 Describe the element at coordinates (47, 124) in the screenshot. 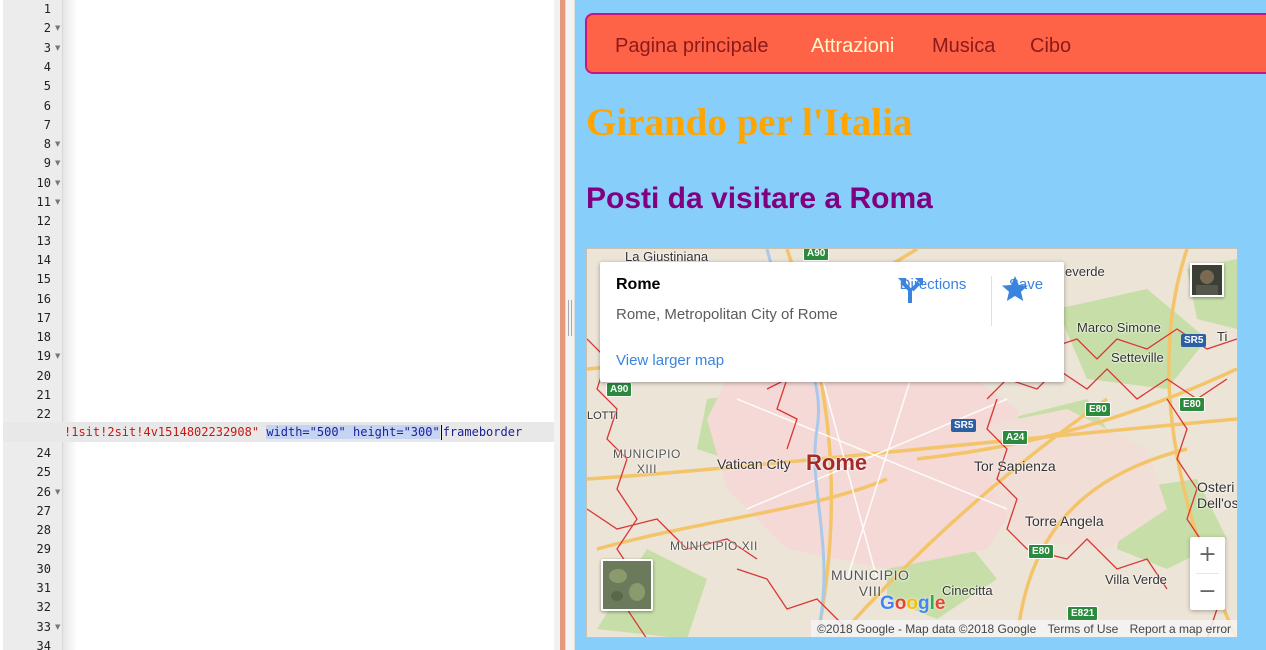

I see `line-number: 7` at that location.